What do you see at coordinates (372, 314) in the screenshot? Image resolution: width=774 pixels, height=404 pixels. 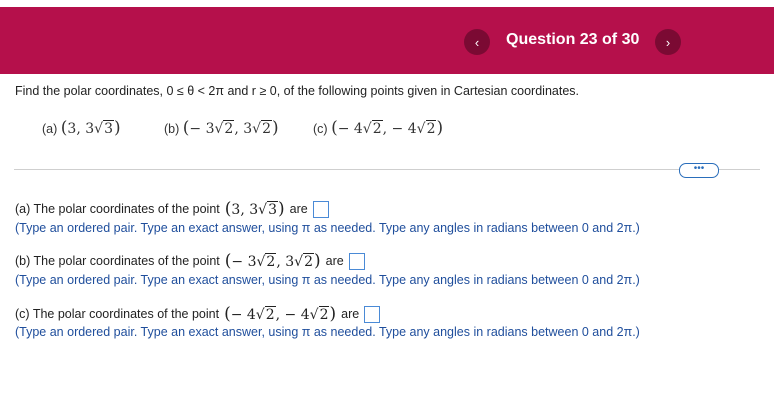 I see `answer-c-input` at bounding box center [372, 314].